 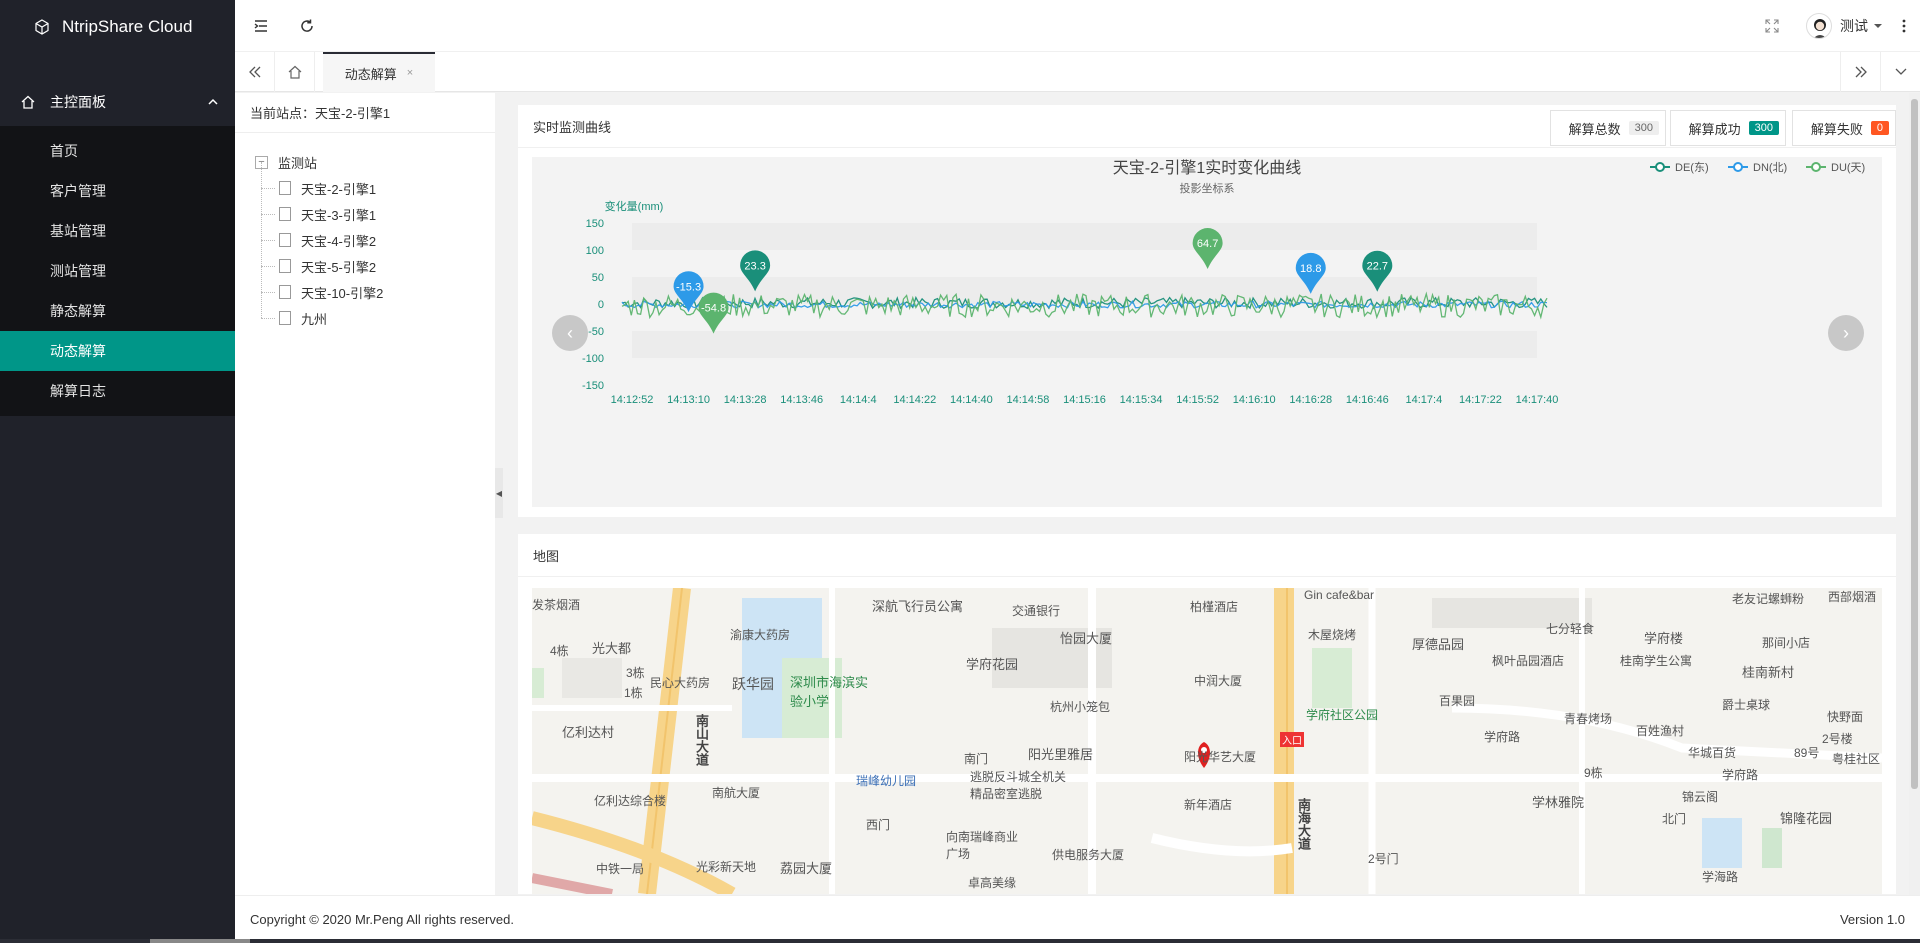 What do you see at coordinates (117, 151) in the screenshot?
I see `sidebar-item-home: 首页` at bounding box center [117, 151].